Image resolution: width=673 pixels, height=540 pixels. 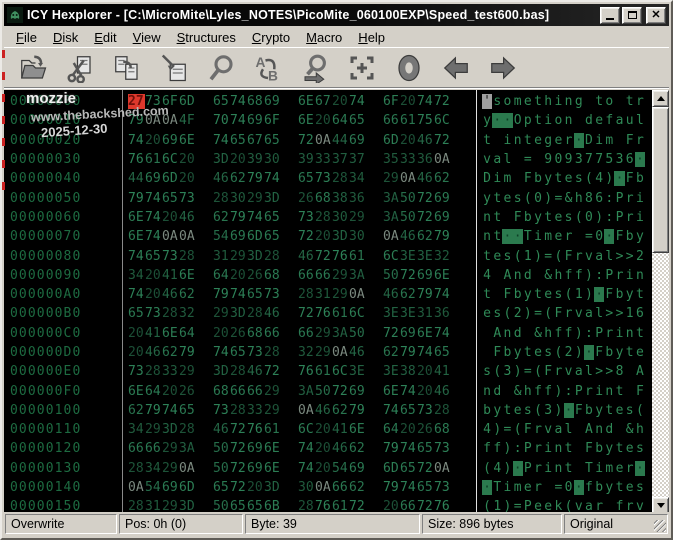 What do you see at coordinates (487, 275) in the screenshot?
I see `ascii-char-cell: 4` at bounding box center [487, 275].